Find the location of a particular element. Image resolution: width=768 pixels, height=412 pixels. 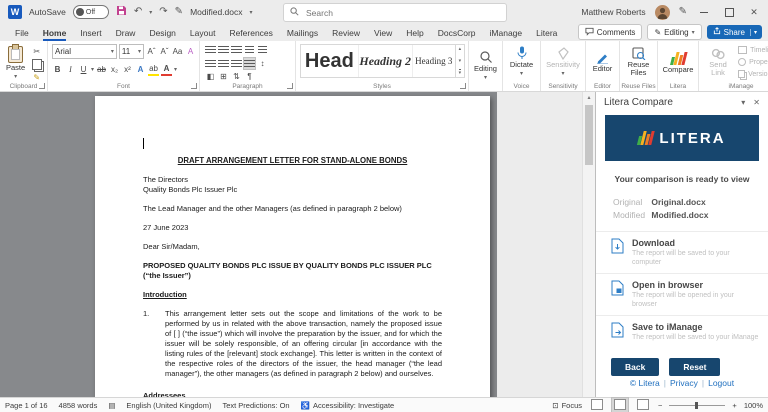

styles-scroll-down-icon: ▾ is located at coordinates (460, 61).